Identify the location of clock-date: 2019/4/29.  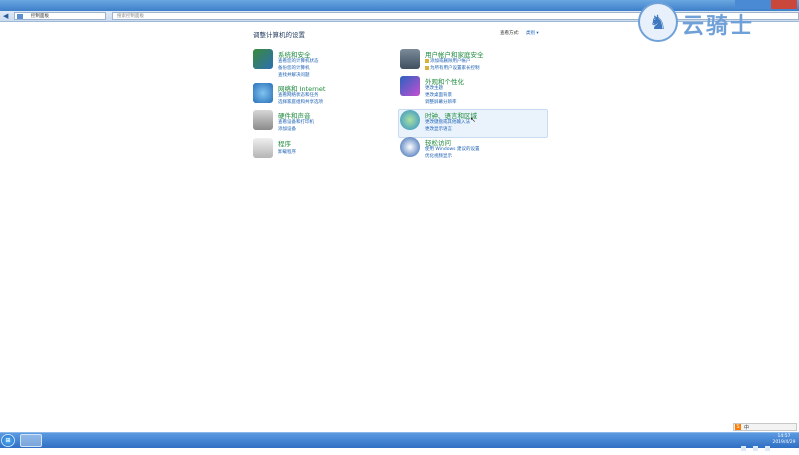
(784, 442).